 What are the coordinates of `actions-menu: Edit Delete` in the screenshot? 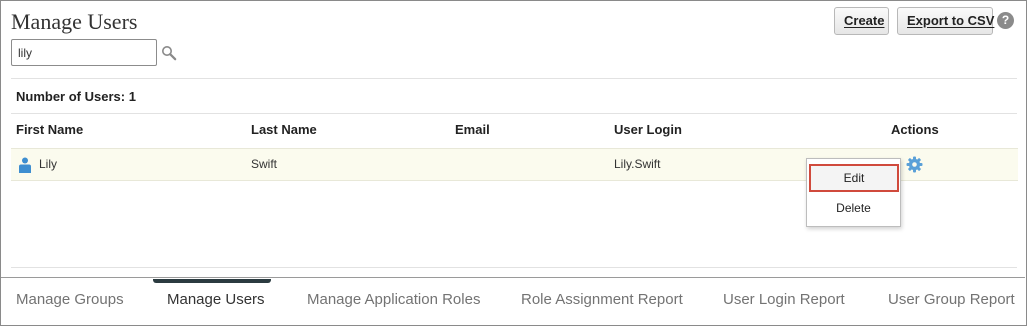 It's located at (853, 192).